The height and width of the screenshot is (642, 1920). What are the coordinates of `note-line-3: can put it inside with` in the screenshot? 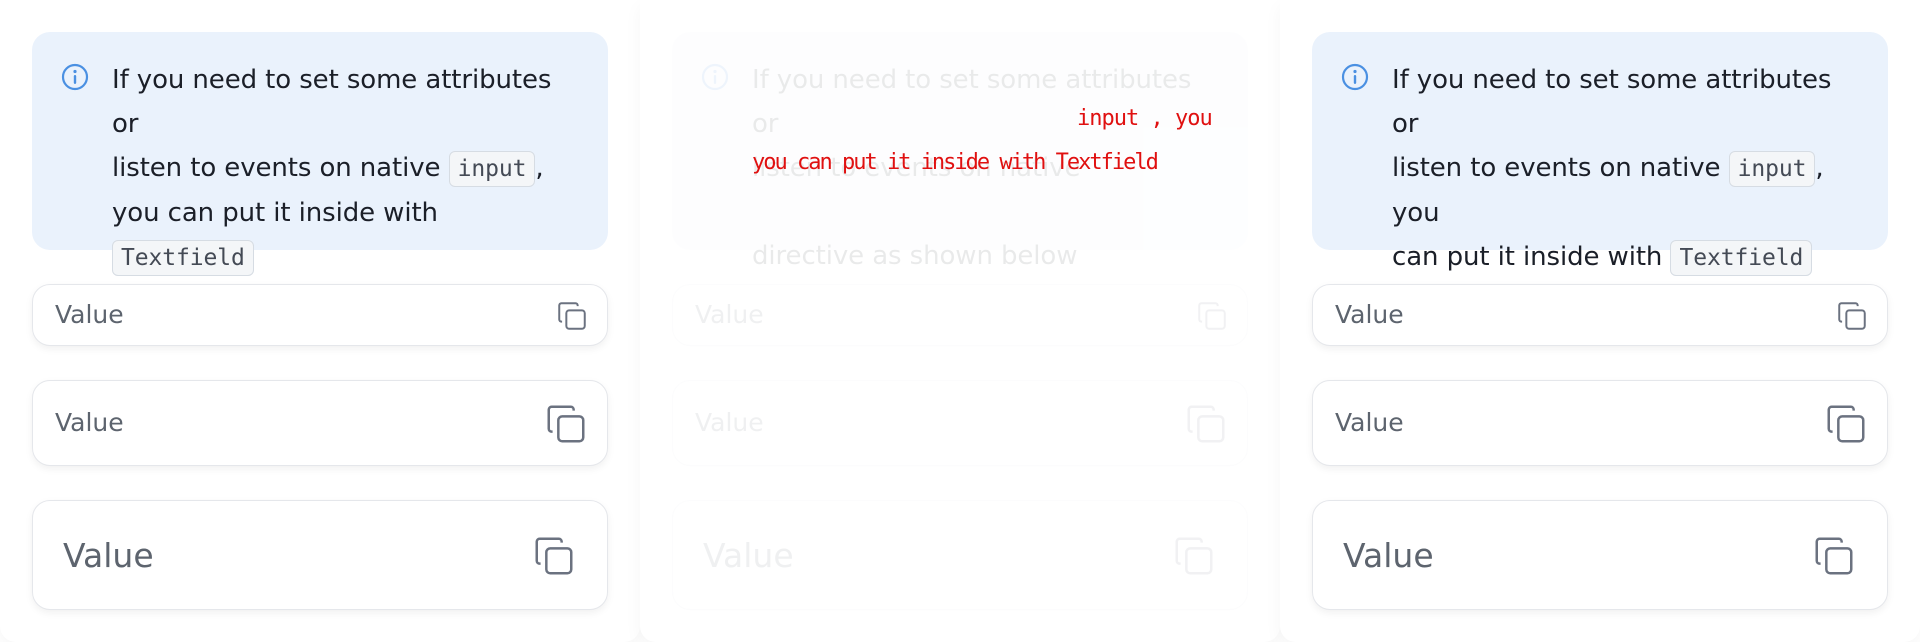 It's located at (1527, 257).